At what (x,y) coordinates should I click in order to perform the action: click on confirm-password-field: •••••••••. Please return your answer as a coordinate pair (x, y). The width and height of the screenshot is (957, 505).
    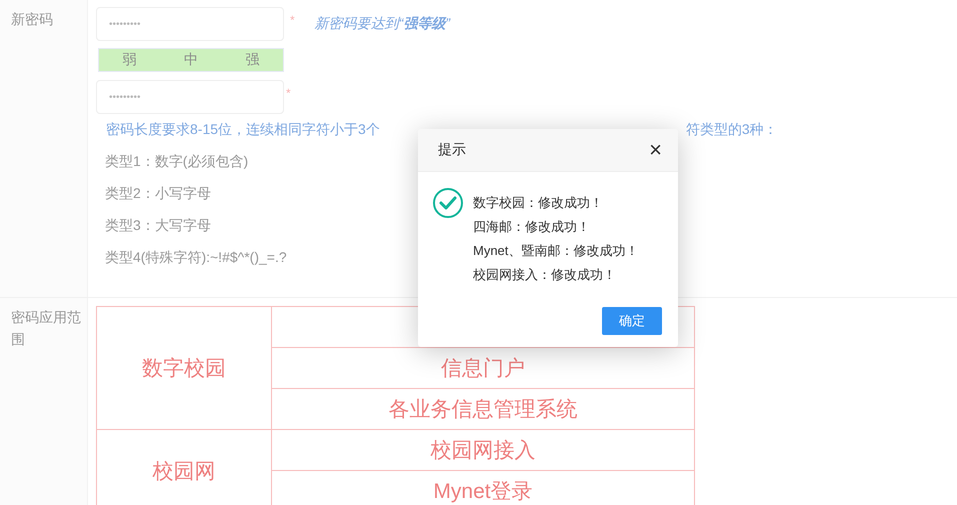
    Looking at the image, I should click on (190, 97).